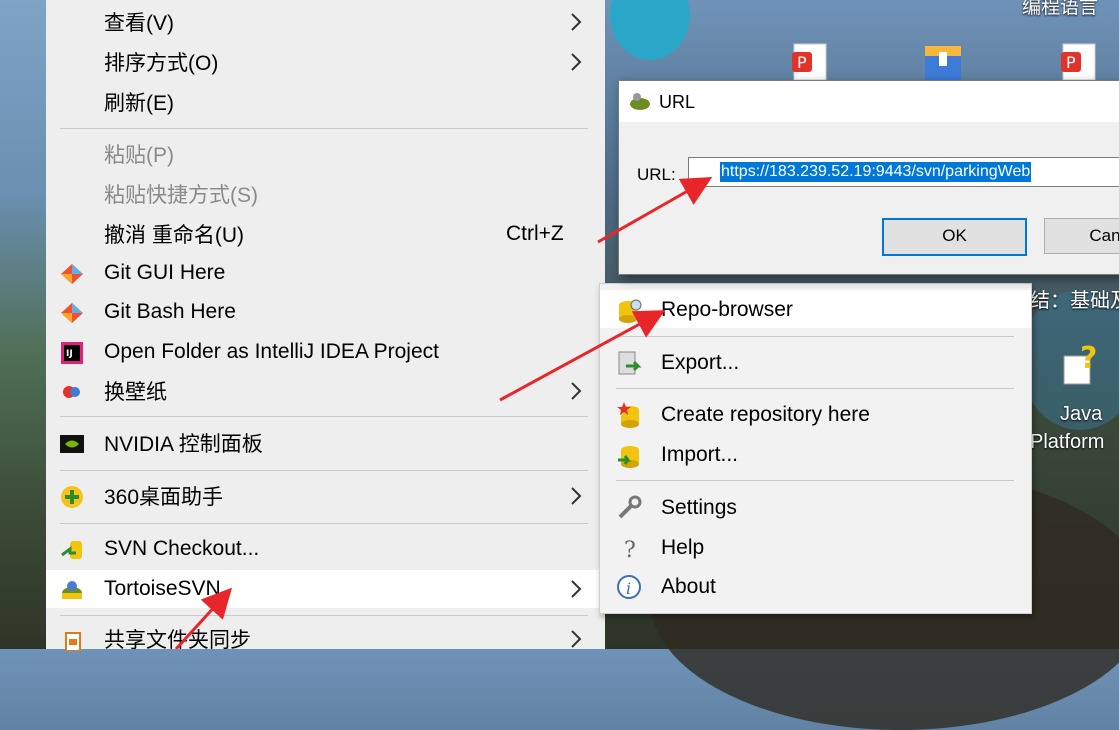 This screenshot has width=1119, height=730. What do you see at coordinates (628, 415) in the screenshot?
I see `create-repo-icon` at bounding box center [628, 415].